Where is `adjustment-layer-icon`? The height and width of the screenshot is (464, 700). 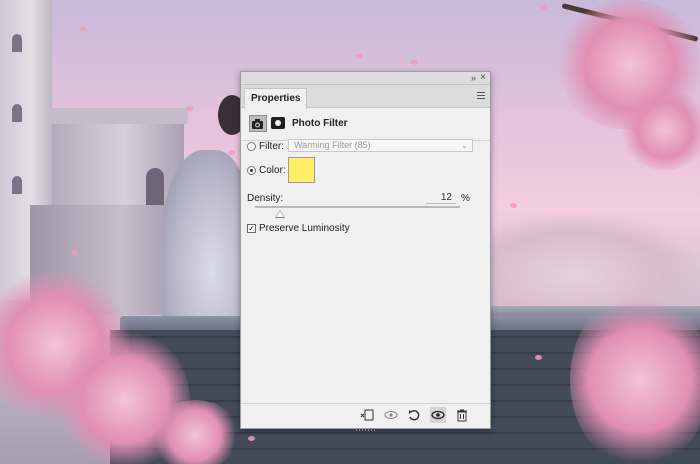
adjustment-layer-icon is located at coordinates (258, 123).